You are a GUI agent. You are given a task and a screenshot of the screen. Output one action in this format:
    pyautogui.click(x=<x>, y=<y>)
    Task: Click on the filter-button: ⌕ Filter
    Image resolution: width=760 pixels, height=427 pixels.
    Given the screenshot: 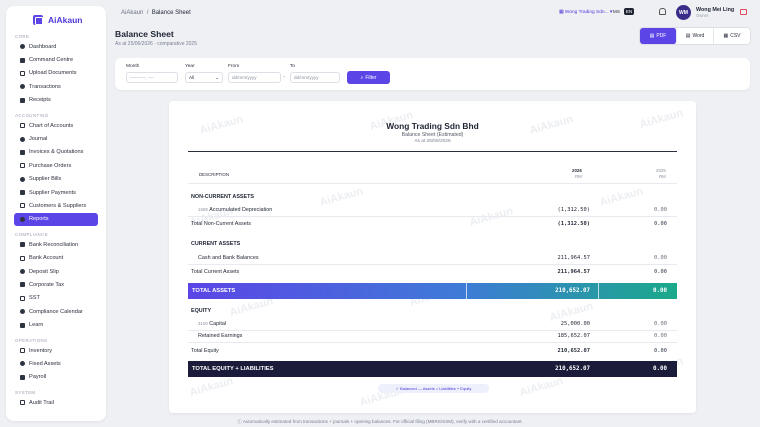 What is the action you would take?
    pyautogui.click(x=368, y=77)
    